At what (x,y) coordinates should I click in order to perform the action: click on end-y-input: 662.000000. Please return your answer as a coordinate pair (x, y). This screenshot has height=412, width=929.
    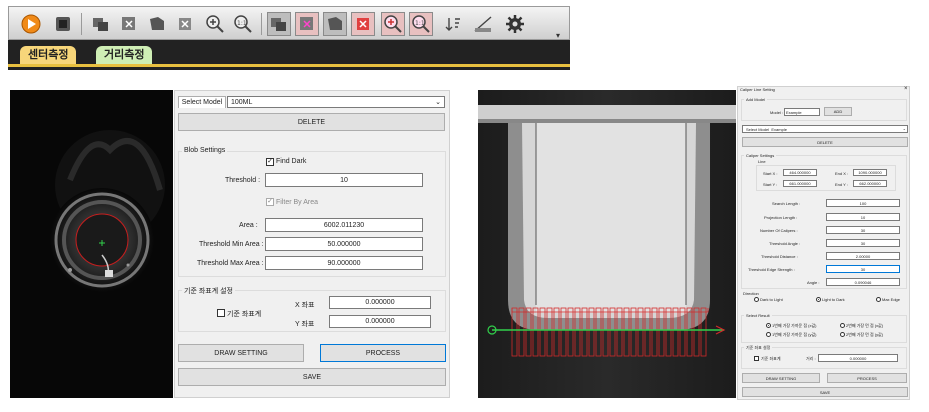
    Looking at the image, I should click on (870, 183).